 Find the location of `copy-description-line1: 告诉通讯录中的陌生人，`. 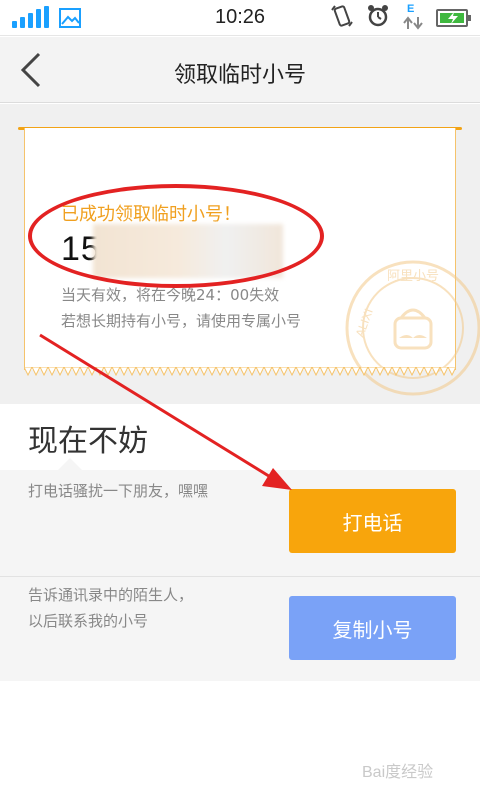

copy-description-line1: 告诉通讯录中的陌生人， is located at coordinates (111, 595).